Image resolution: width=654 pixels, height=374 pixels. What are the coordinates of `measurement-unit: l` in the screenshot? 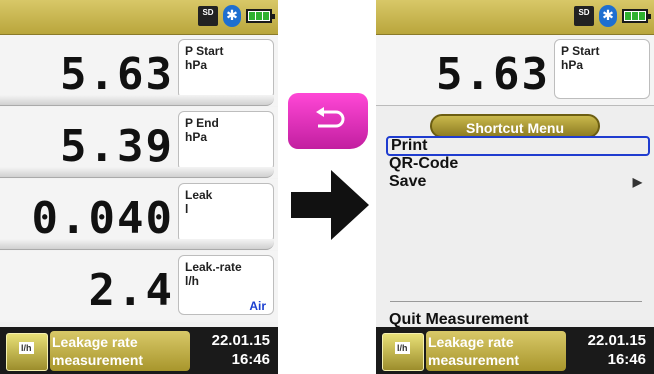 It's located at (187, 209).